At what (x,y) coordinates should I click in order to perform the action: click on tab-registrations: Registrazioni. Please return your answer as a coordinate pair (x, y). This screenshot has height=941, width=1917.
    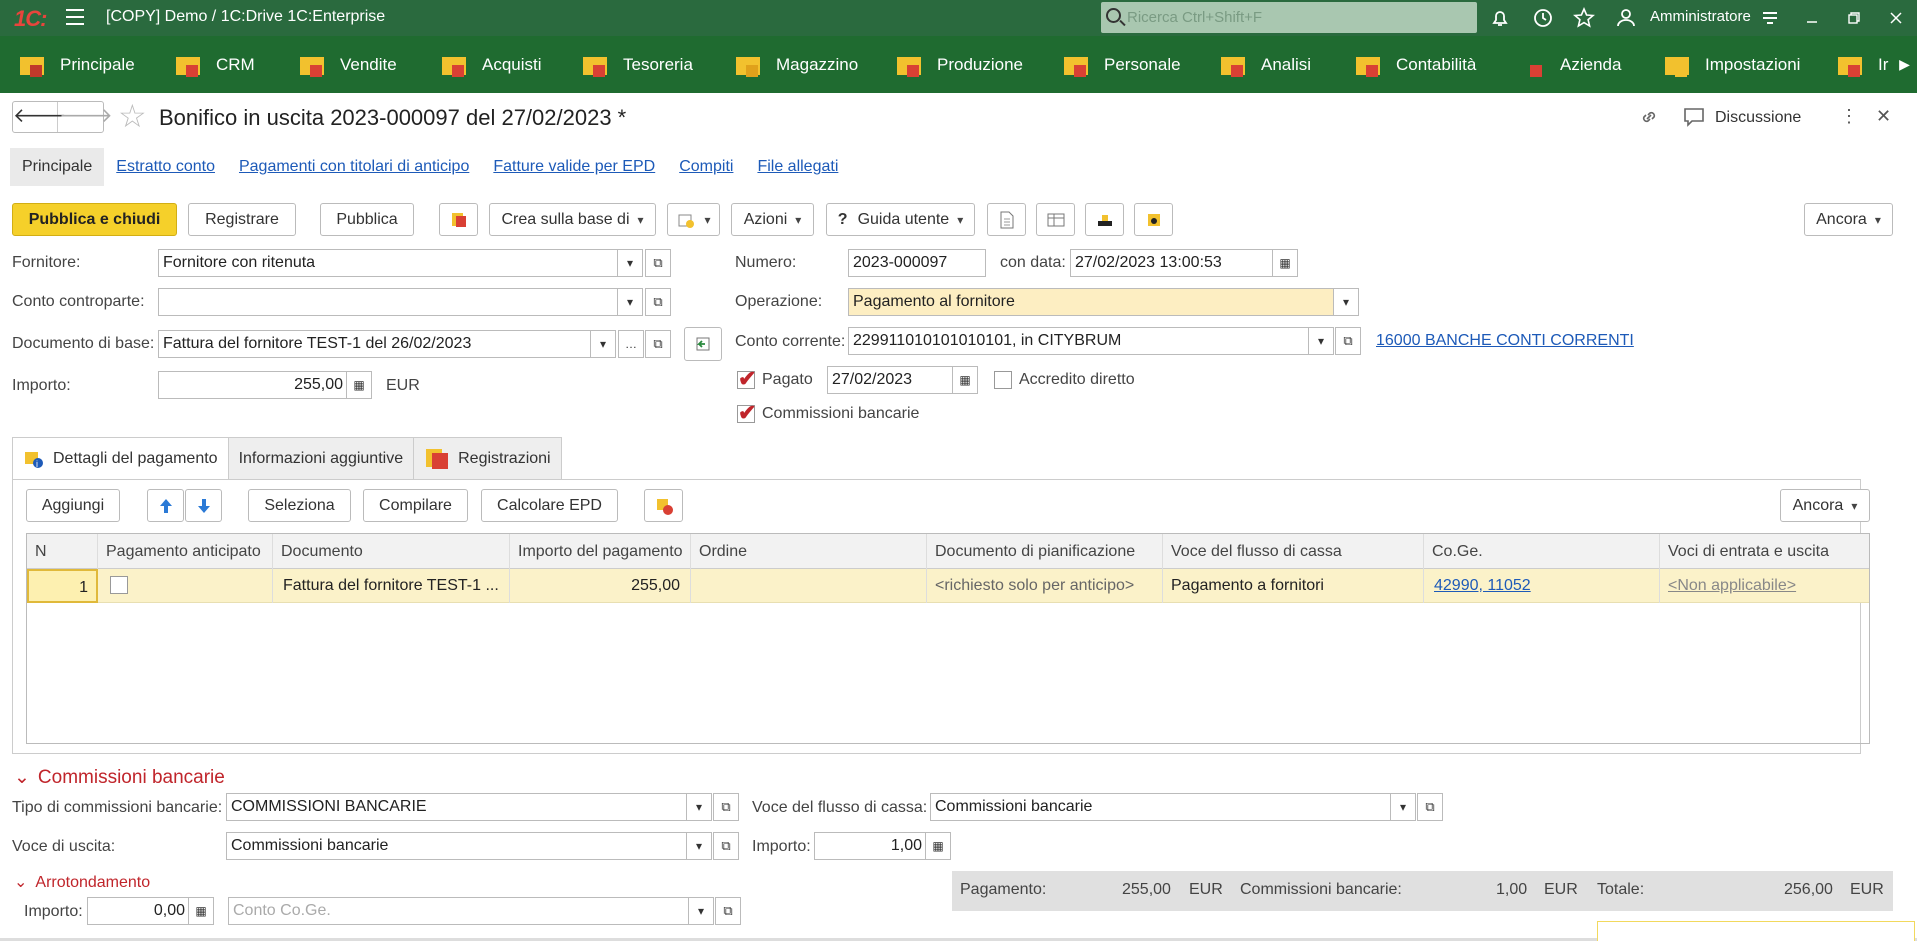
    Looking at the image, I should click on (487, 458).